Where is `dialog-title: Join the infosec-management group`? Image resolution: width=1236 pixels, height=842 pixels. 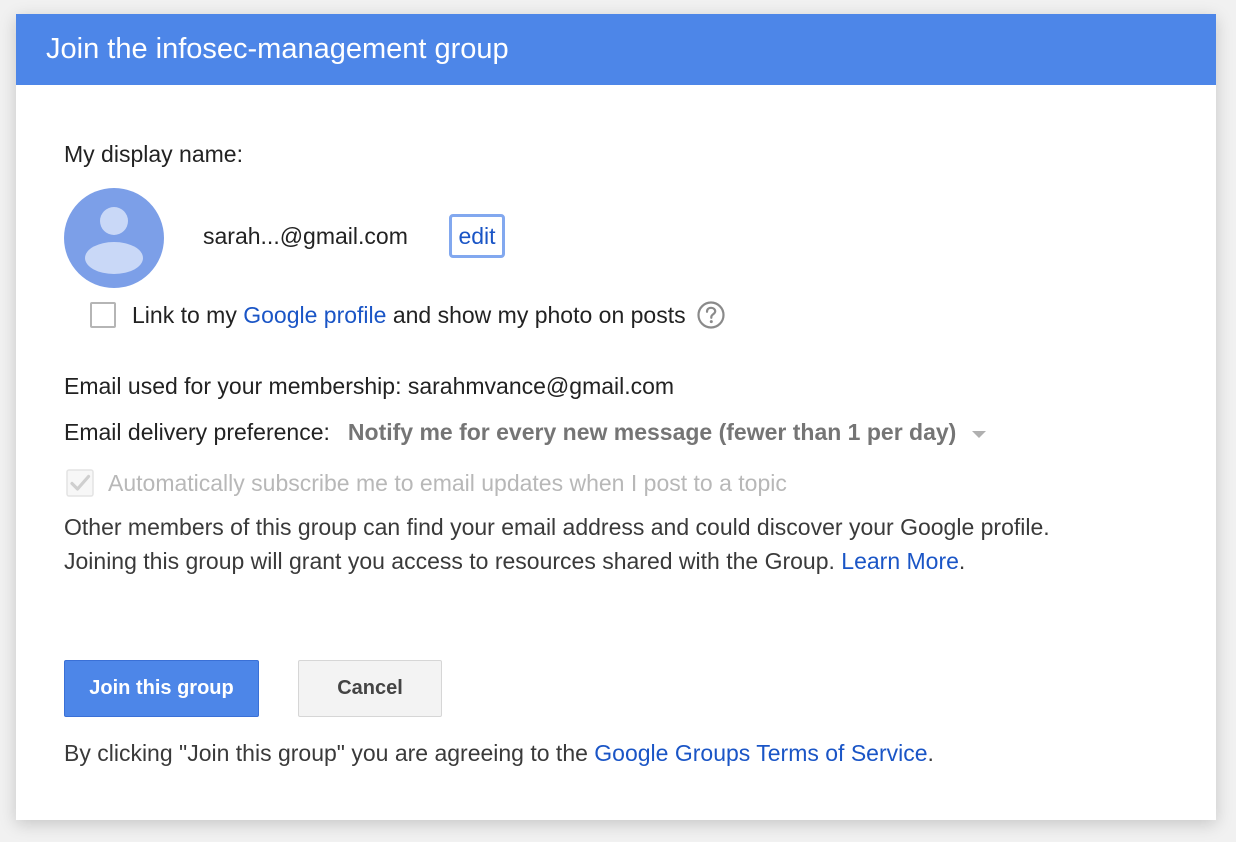
dialog-title: Join the infosec-management group is located at coordinates (616, 49).